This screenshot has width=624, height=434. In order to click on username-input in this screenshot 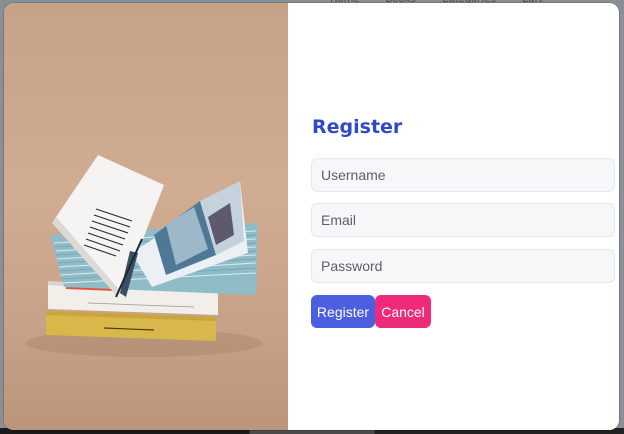, I will do `click(463, 175)`.